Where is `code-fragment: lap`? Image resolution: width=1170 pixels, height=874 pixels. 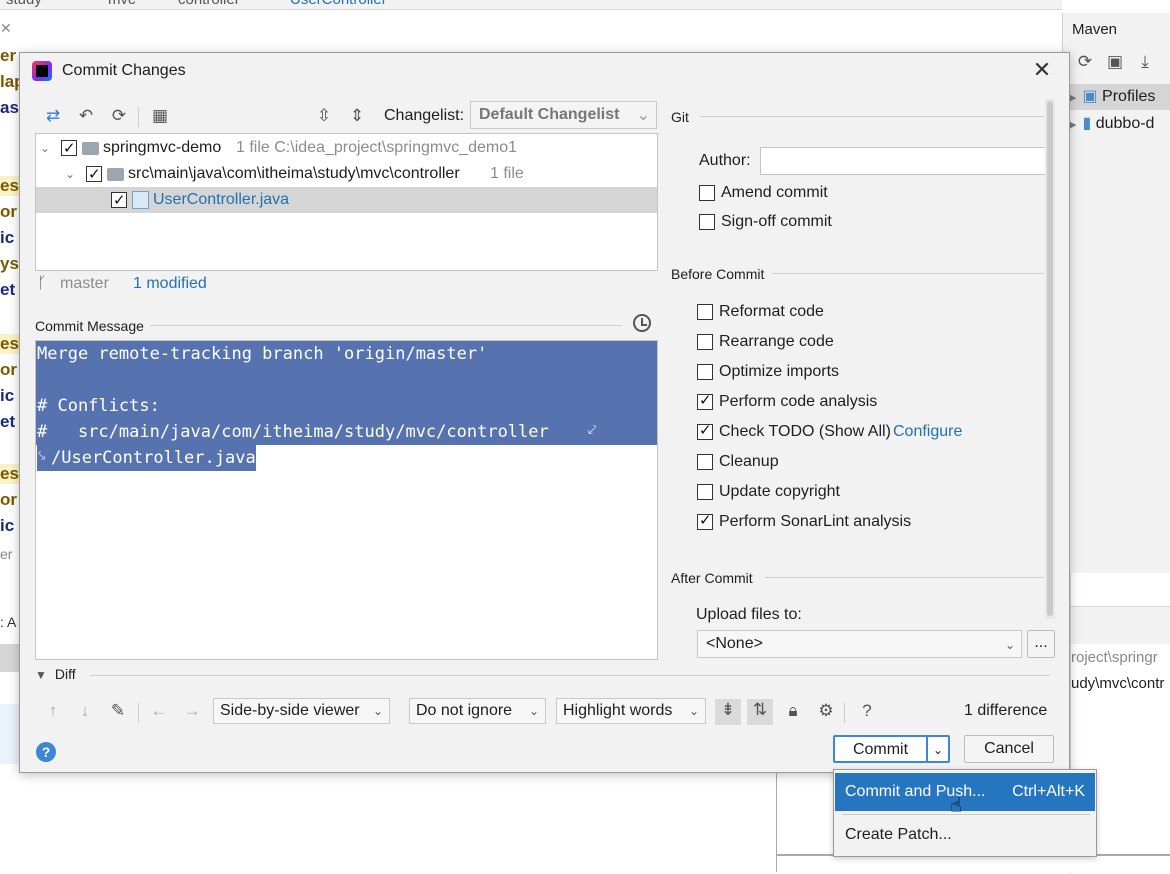 code-fragment: lap is located at coordinates (9, 81).